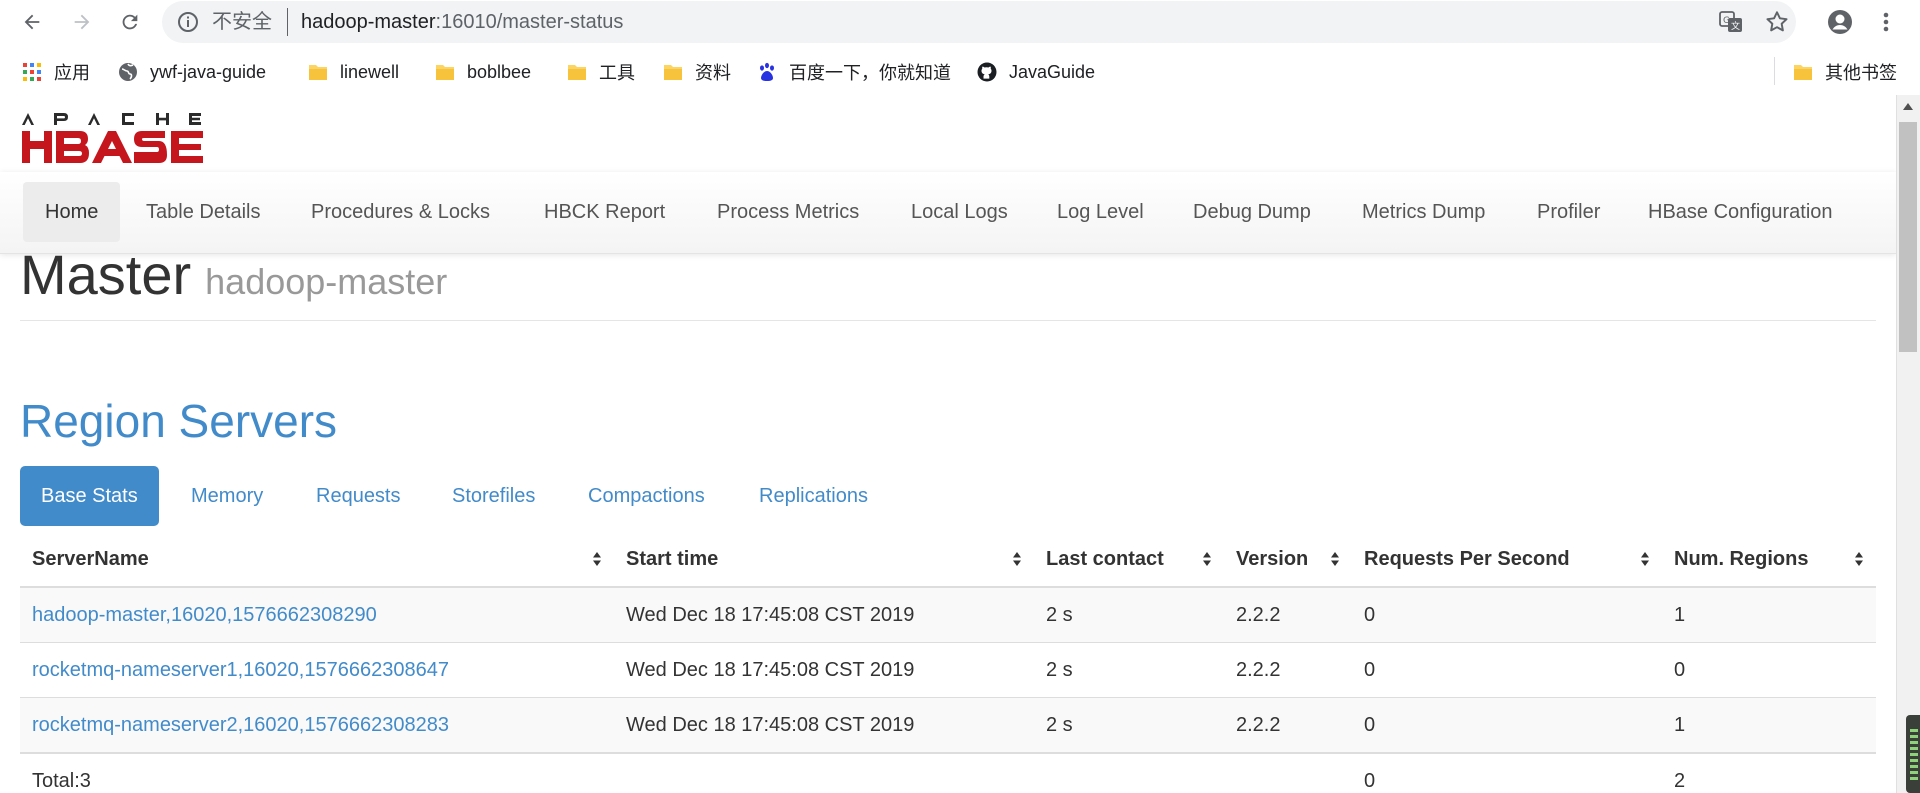 The width and height of the screenshot is (1920, 793). Describe the element at coordinates (1507, 772) in the screenshot. I see `cell-total-requests: 0` at that location.